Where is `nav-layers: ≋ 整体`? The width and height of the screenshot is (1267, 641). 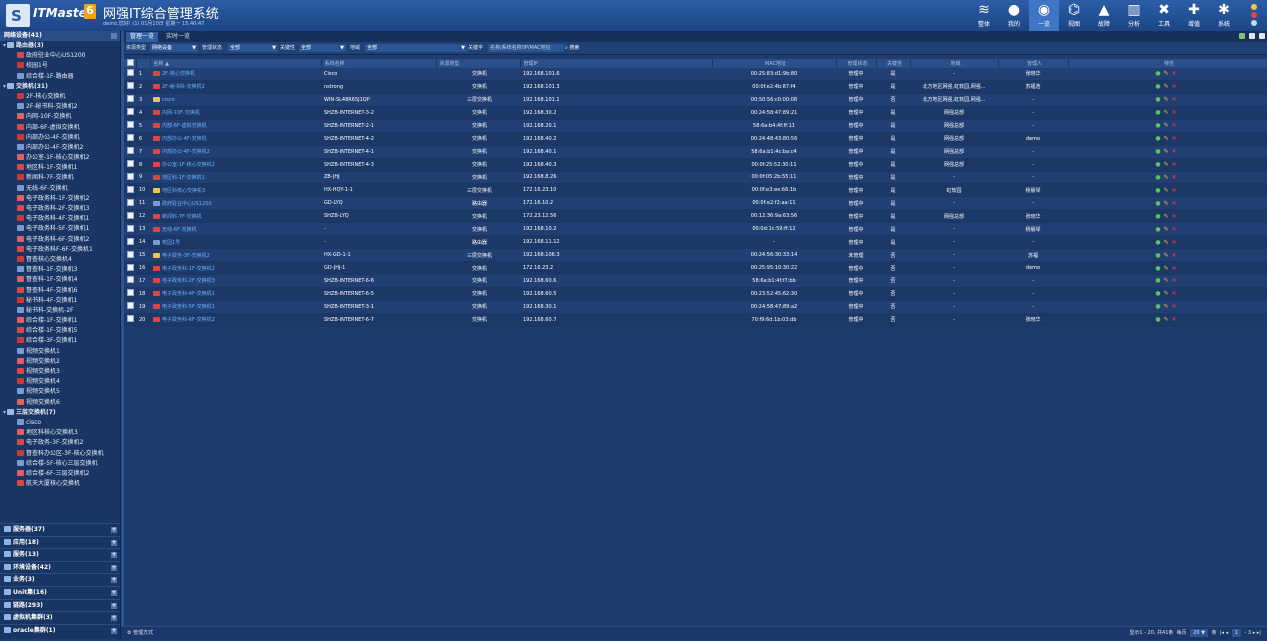 nav-layers: ≋ 整体 is located at coordinates (984, 15).